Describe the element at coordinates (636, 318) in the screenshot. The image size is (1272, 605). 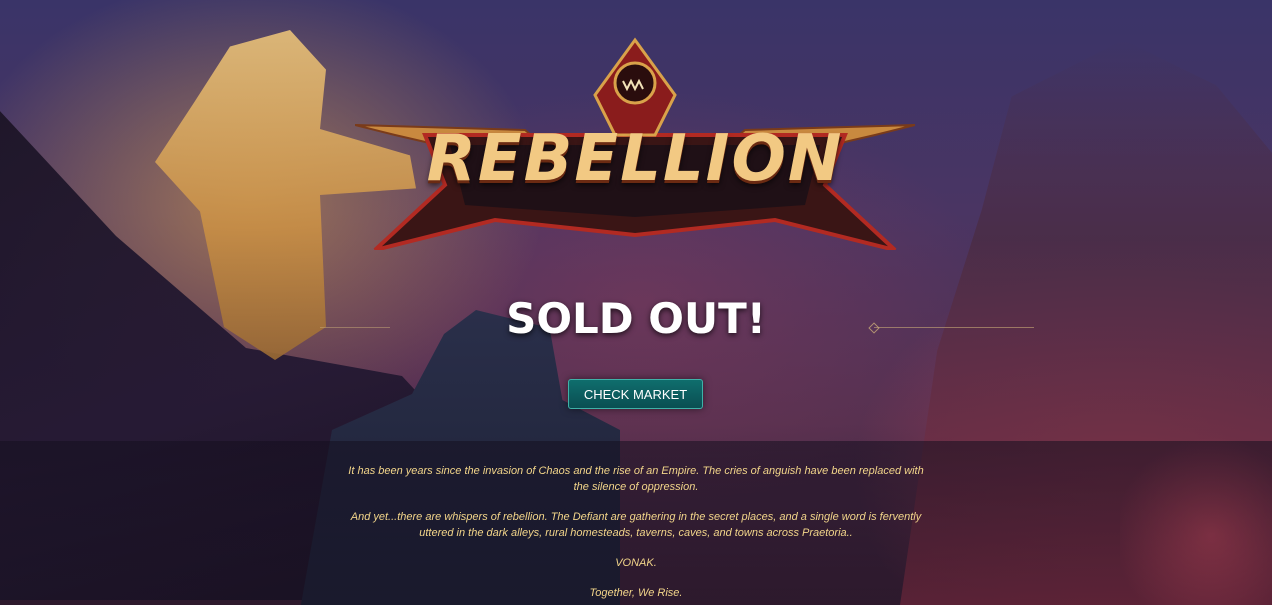
I see `sold-out-heading: SOLD OUT!` at that location.